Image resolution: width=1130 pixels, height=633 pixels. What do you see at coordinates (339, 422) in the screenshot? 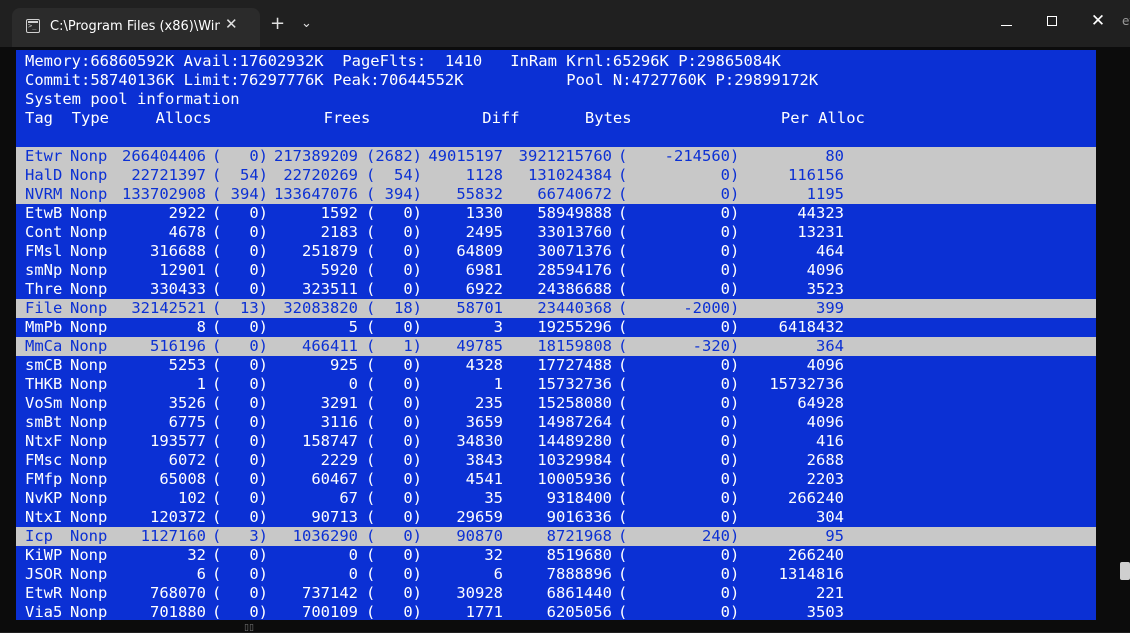
I see `frees-value: 3116` at bounding box center [339, 422].